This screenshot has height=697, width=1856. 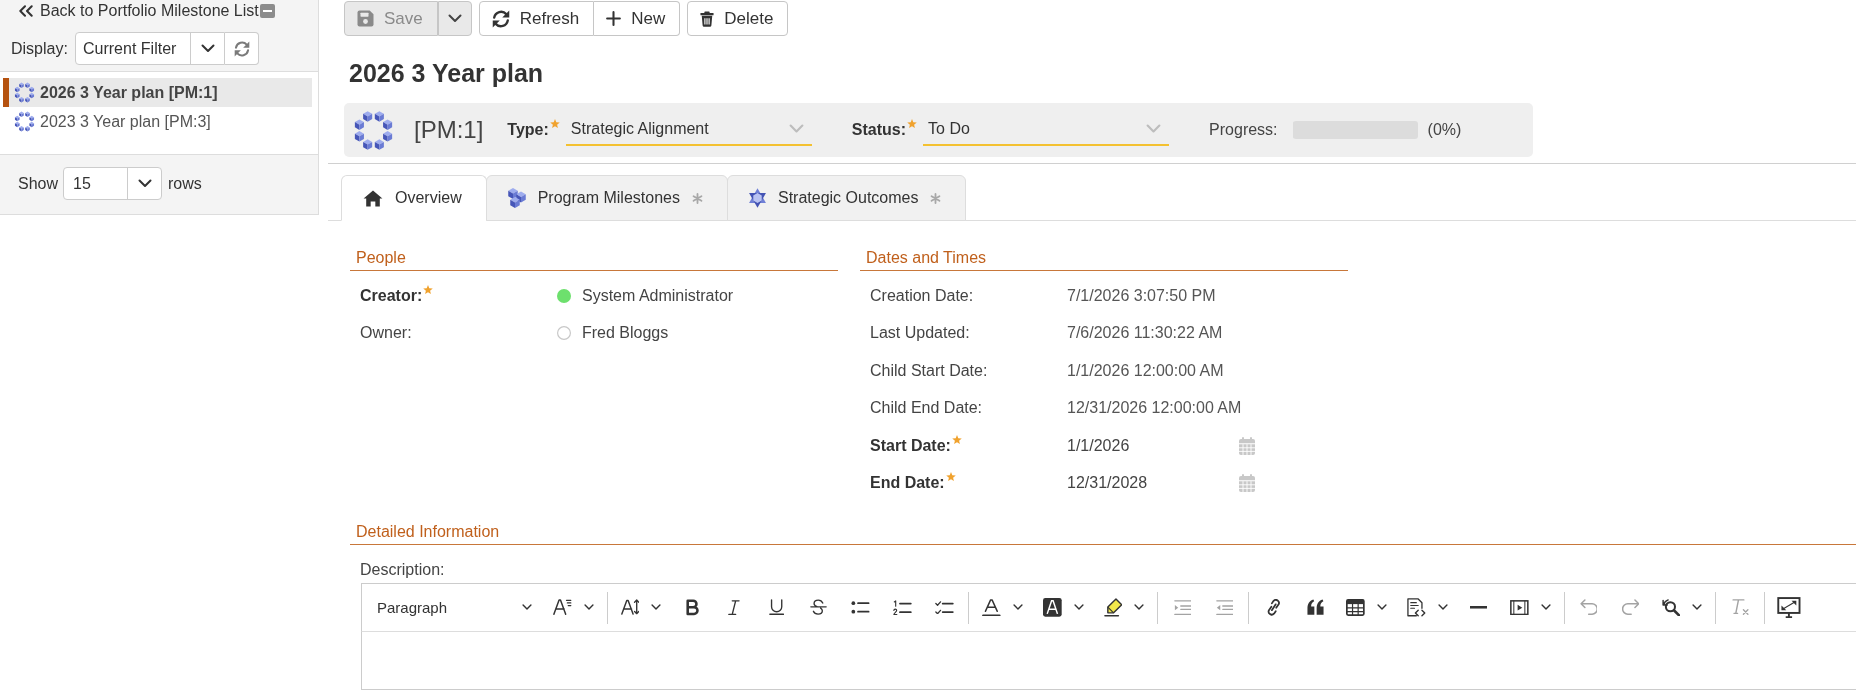 What do you see at coordinates (1161, 483) in the screenshot?
I see `date-field: 12/31/2028` at bounding box center [1161, 483].